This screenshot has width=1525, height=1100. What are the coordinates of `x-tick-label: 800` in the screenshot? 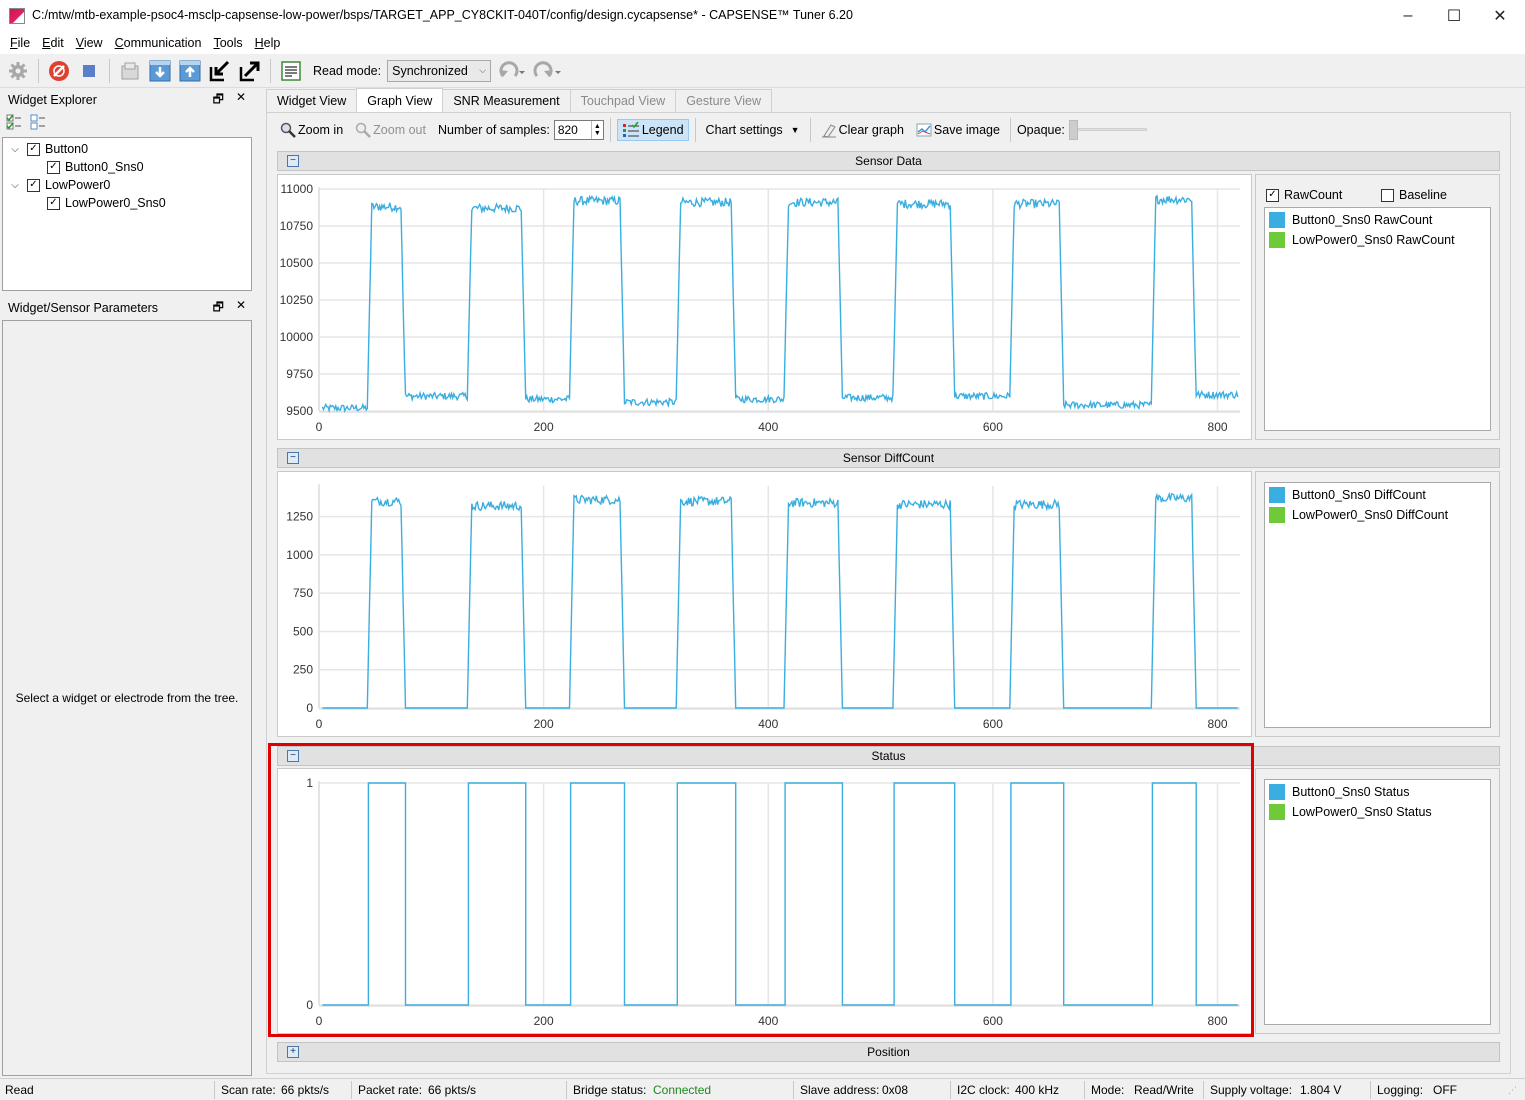 It's located at (1218, 724).